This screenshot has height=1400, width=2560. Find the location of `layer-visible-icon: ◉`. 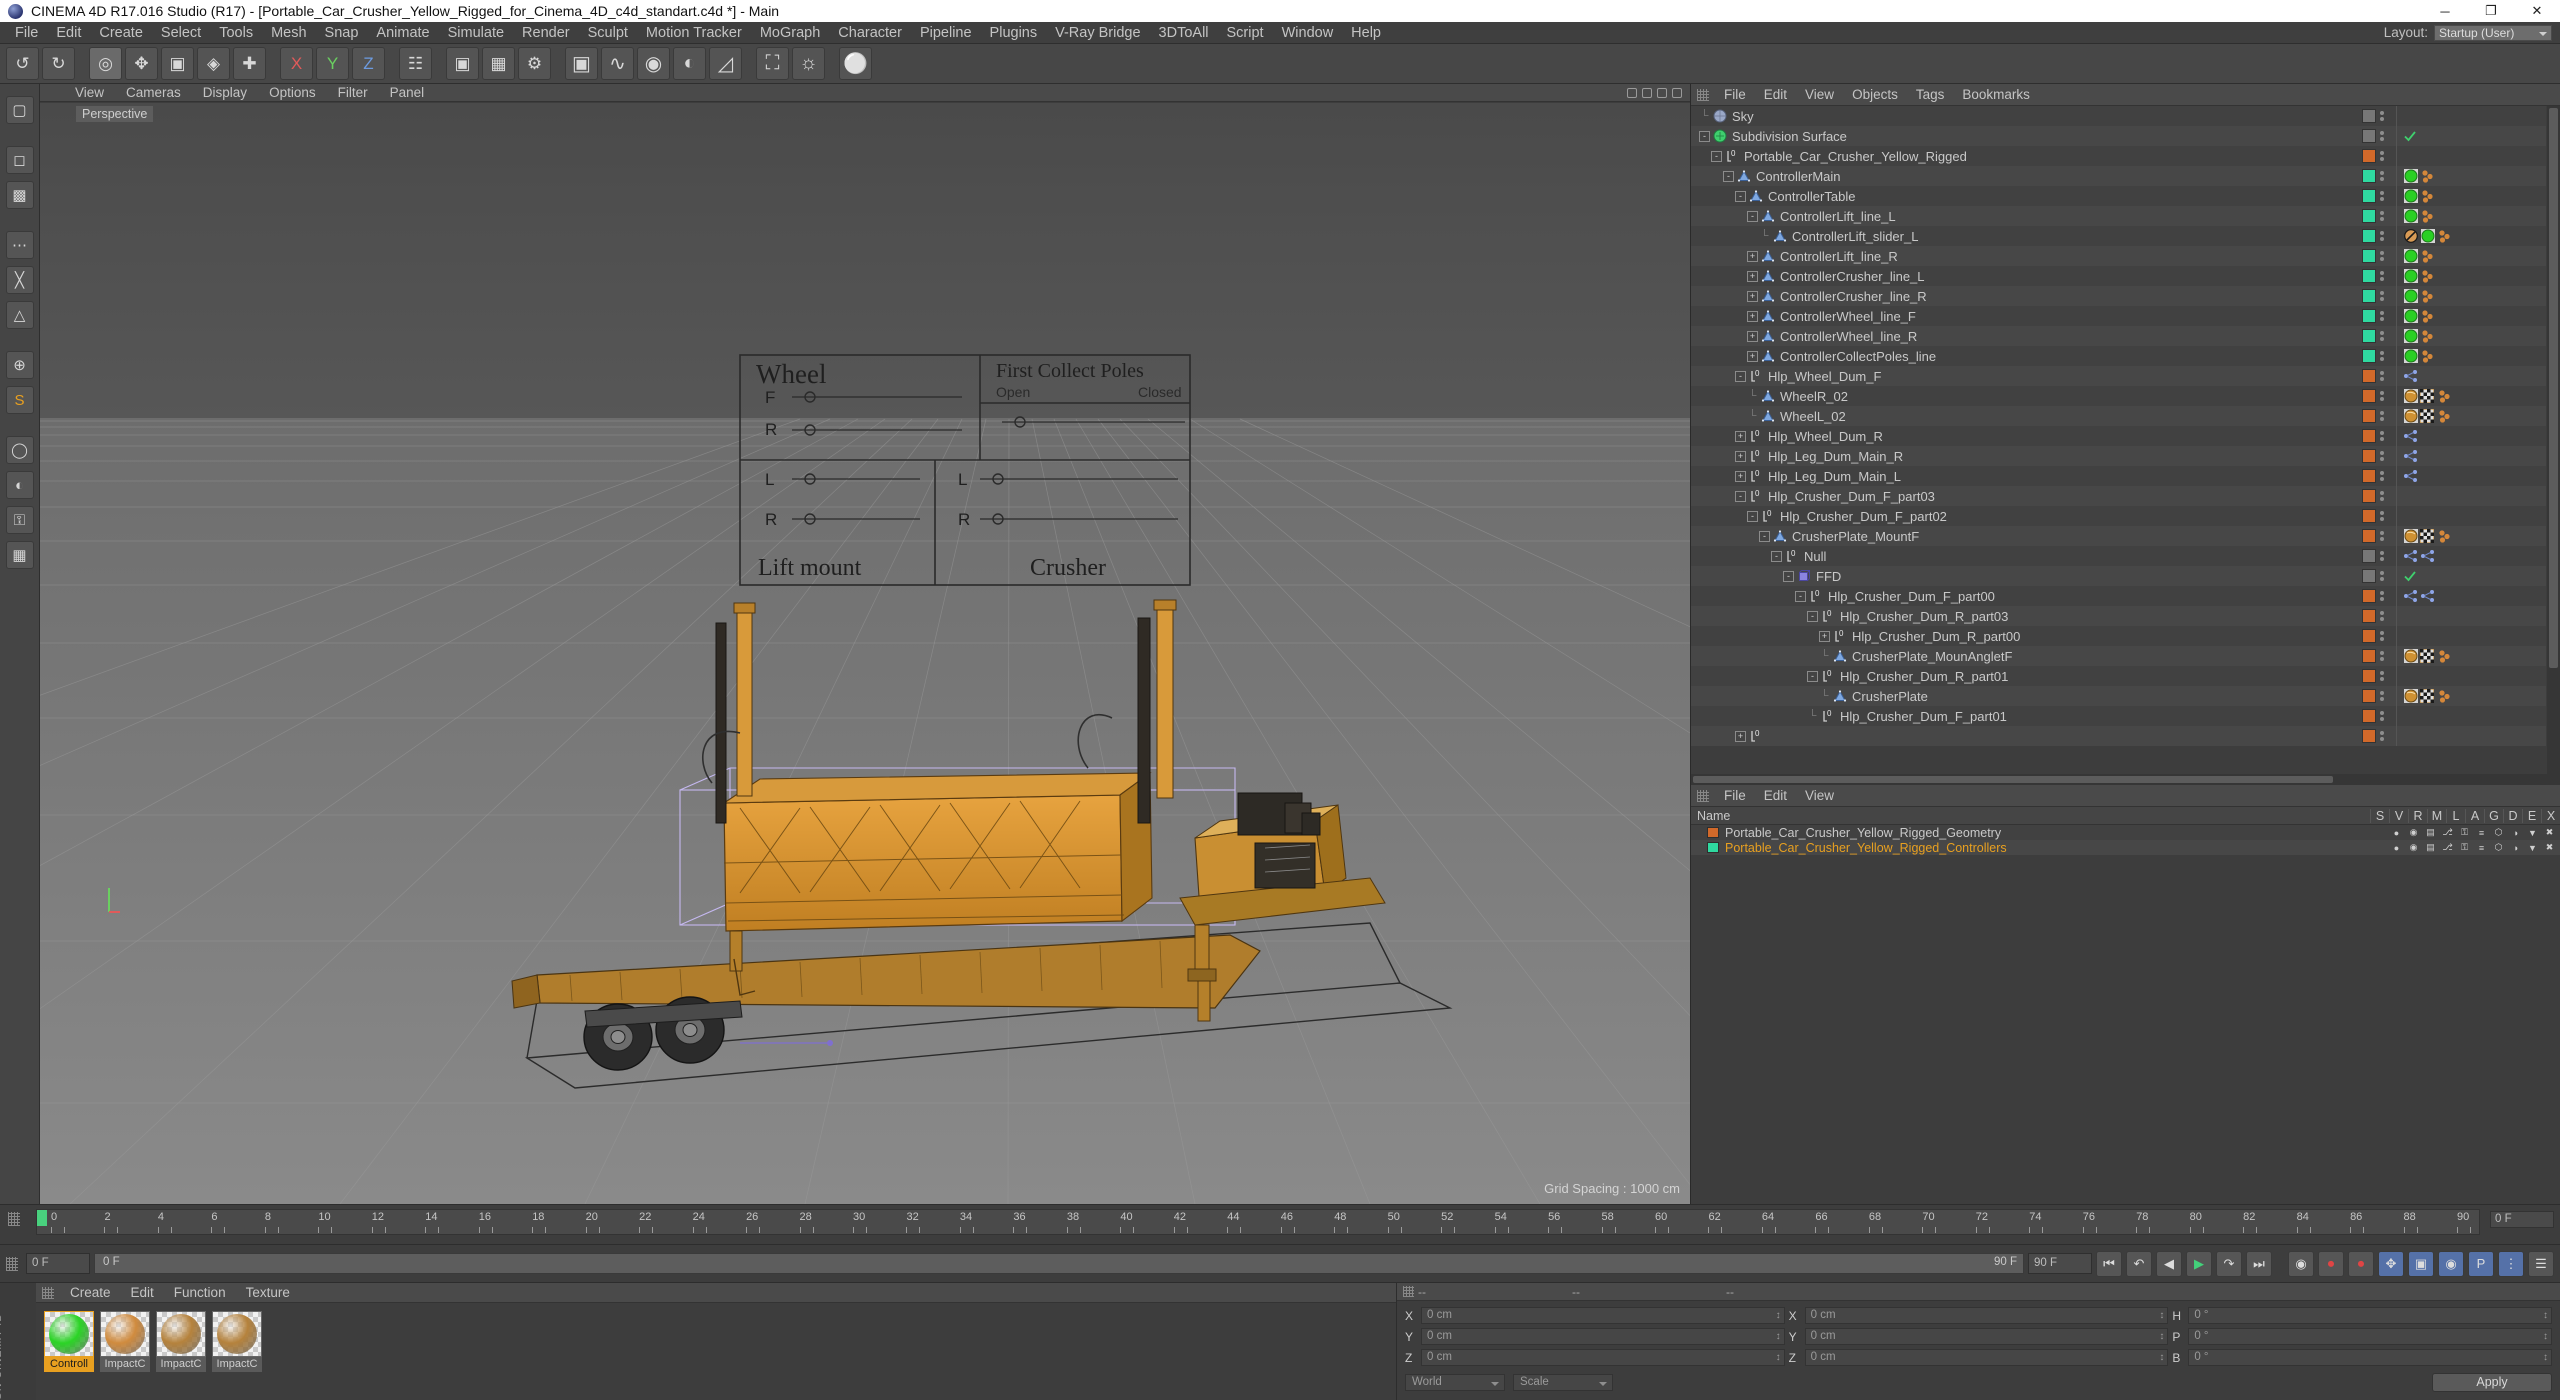

layer-visible-icon: ◉ is located at coordinates (2413, 832).